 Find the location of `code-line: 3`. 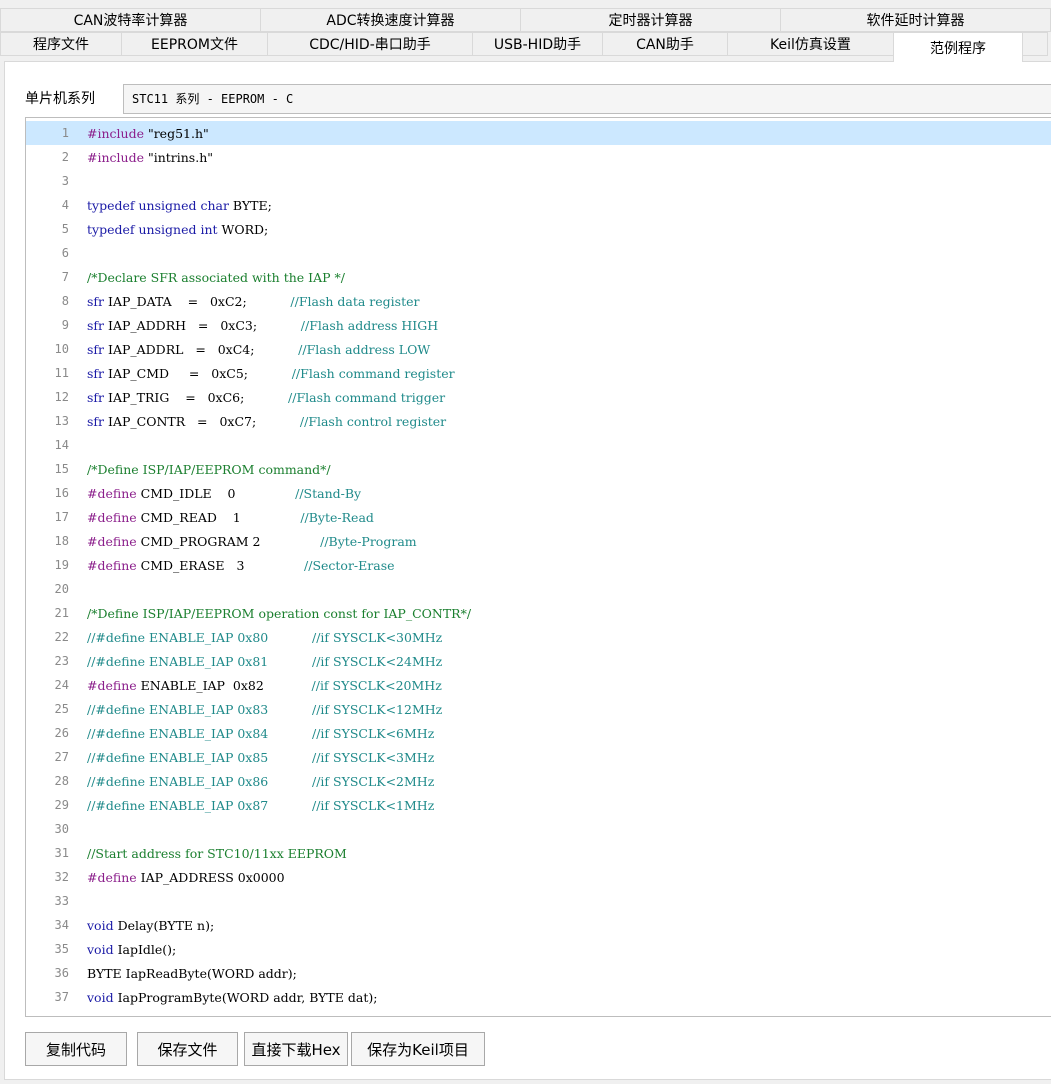

code-line: 3 is located at coordinates (538, 181).